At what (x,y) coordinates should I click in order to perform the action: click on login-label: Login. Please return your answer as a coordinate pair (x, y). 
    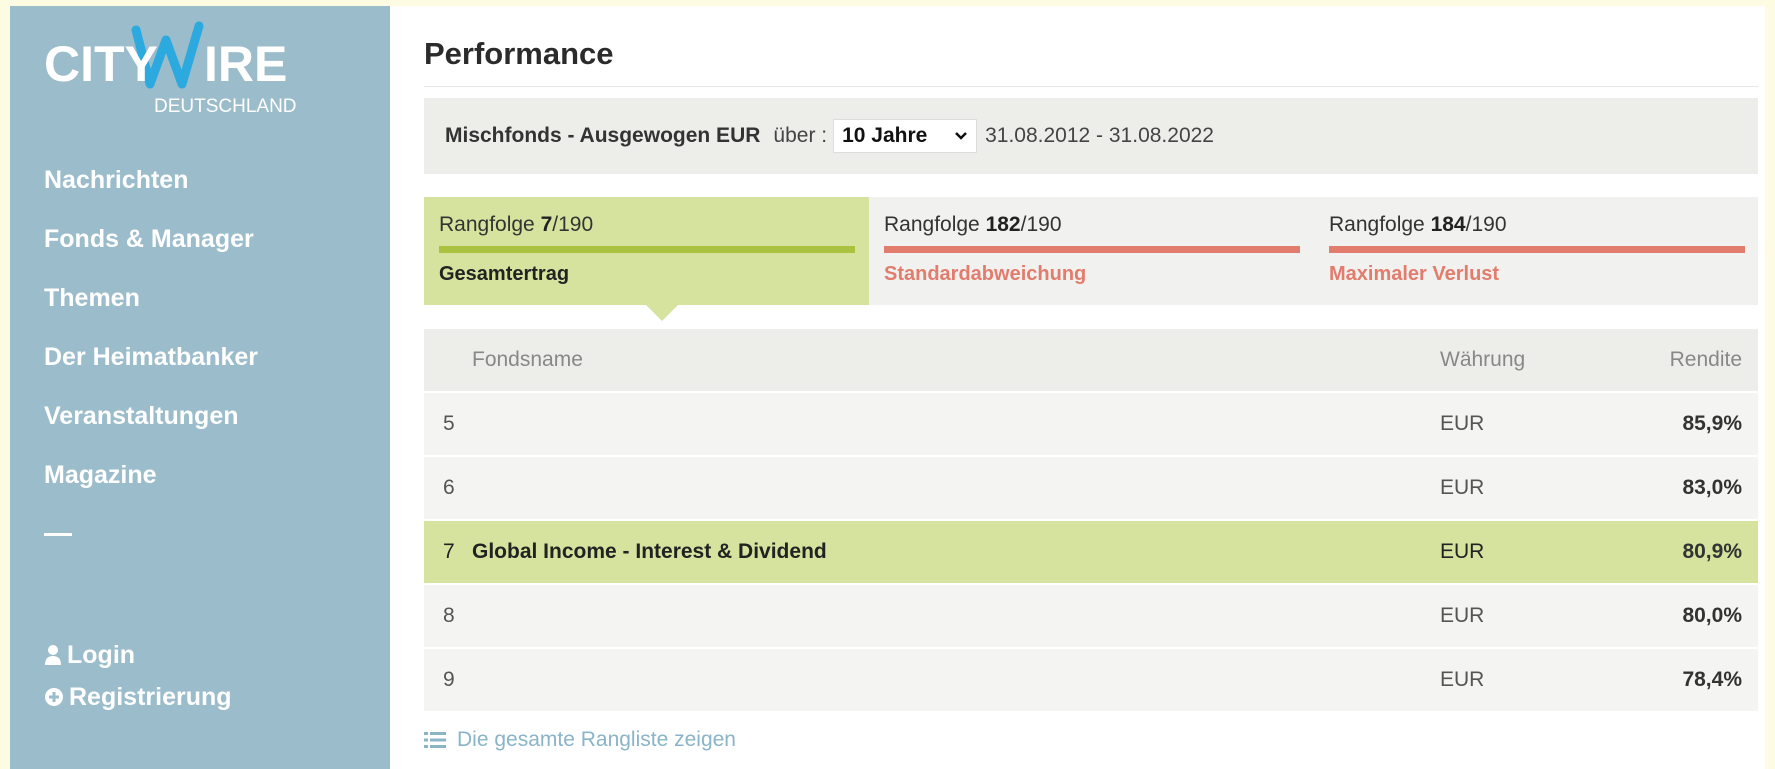
    Looking at the image, I should click on (101, 654).